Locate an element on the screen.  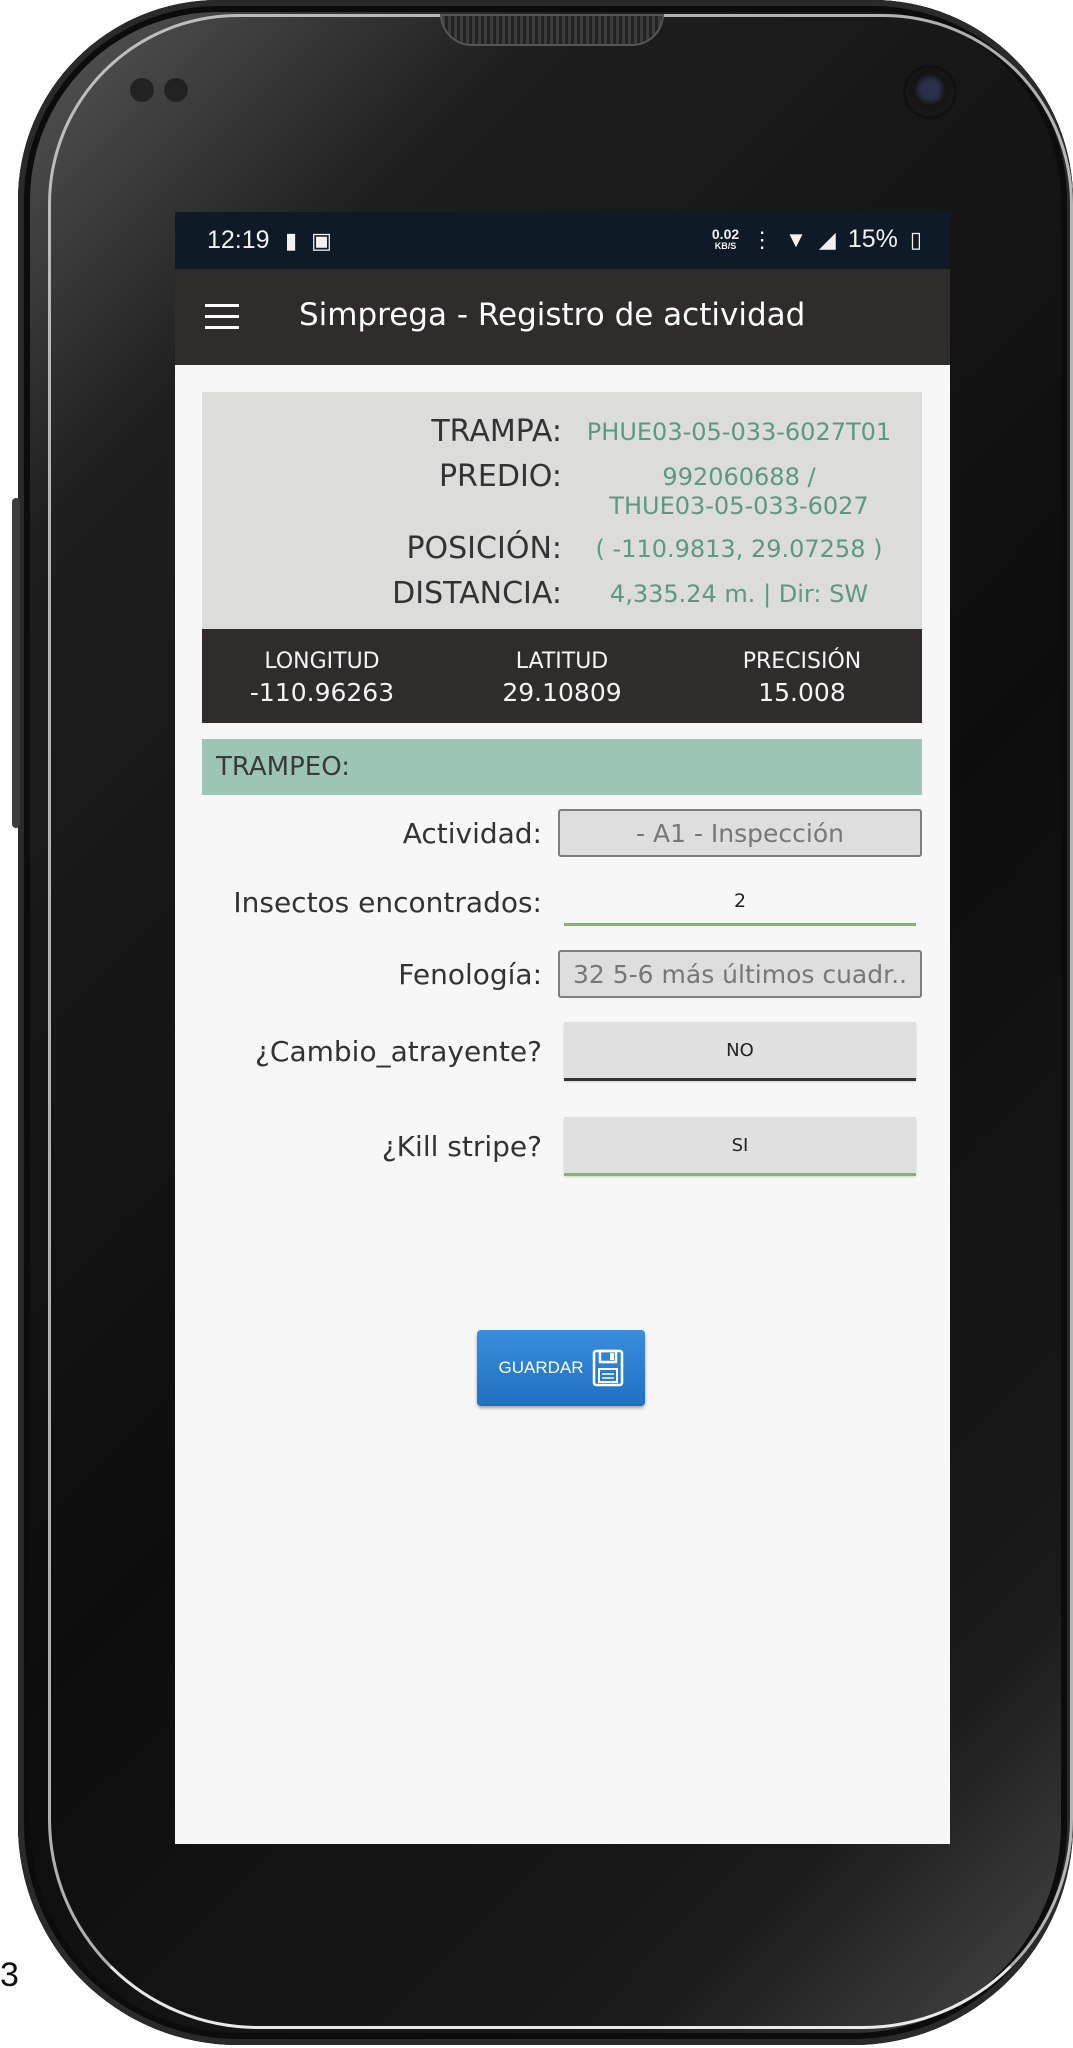
latitud-label: LATITUD is located at coordinates (562, 661).